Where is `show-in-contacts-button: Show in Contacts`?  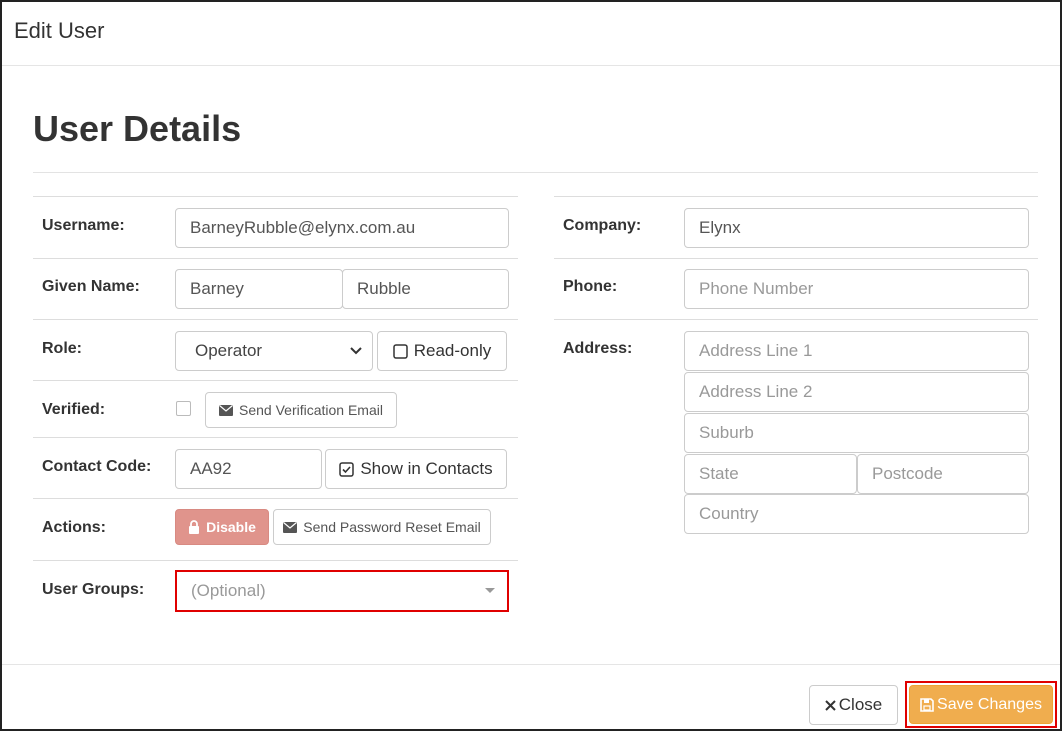 show-in-contacts-button: Show in Contacts is located at coordinates (416, 469).